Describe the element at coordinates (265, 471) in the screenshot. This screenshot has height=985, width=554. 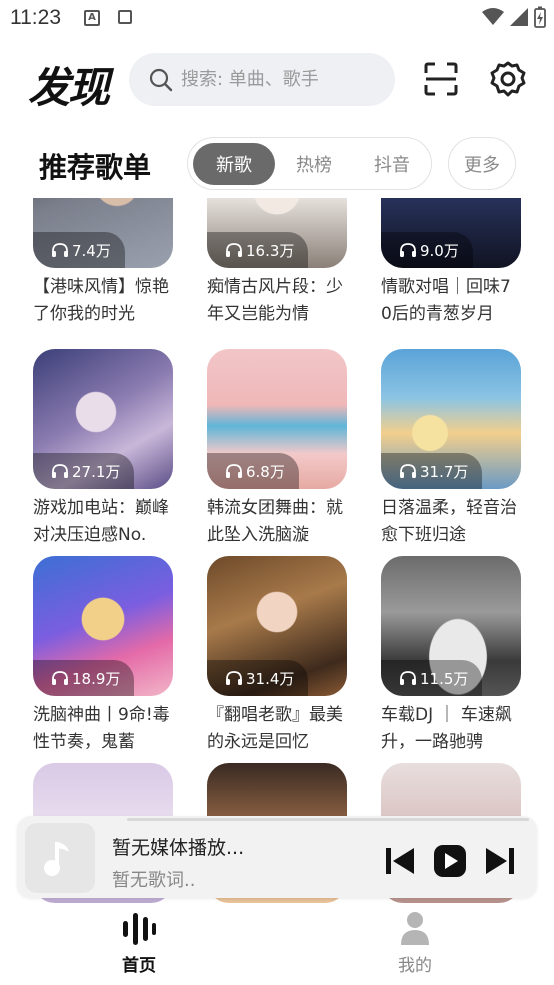
I see `play-count: 6.8万` at that location.